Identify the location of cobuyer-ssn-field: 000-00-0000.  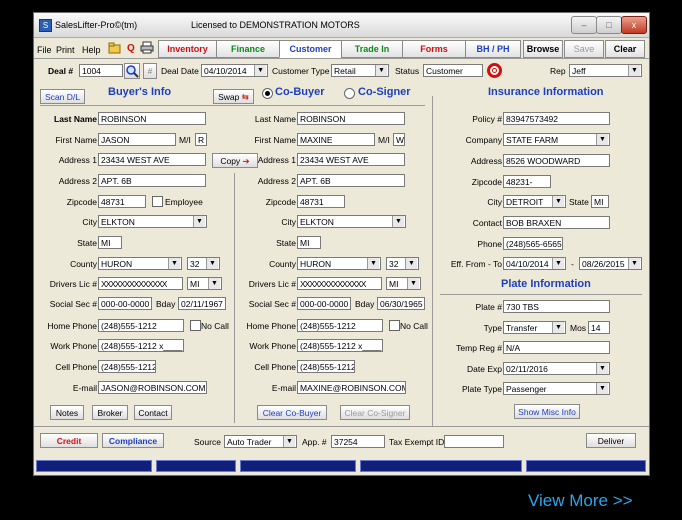
(324, 303).